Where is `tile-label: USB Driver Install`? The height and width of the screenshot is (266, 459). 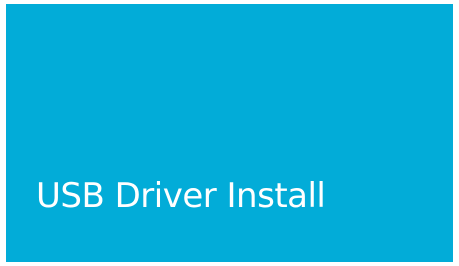 tile-label: USB Driver Install is located at coordinates (181, 196).